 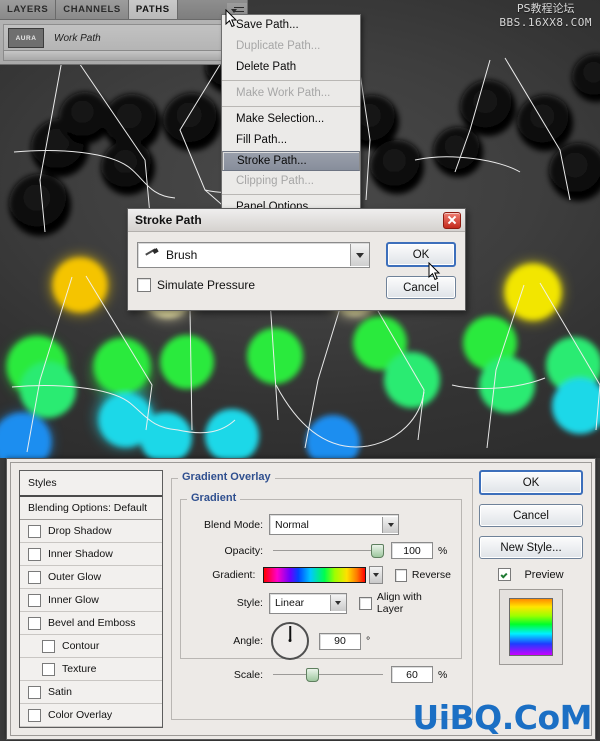 What do you see at coordinates (34, 554) in the screenshot?
I see `checkbox-inner-shadow` at bounding box center [34, 554].